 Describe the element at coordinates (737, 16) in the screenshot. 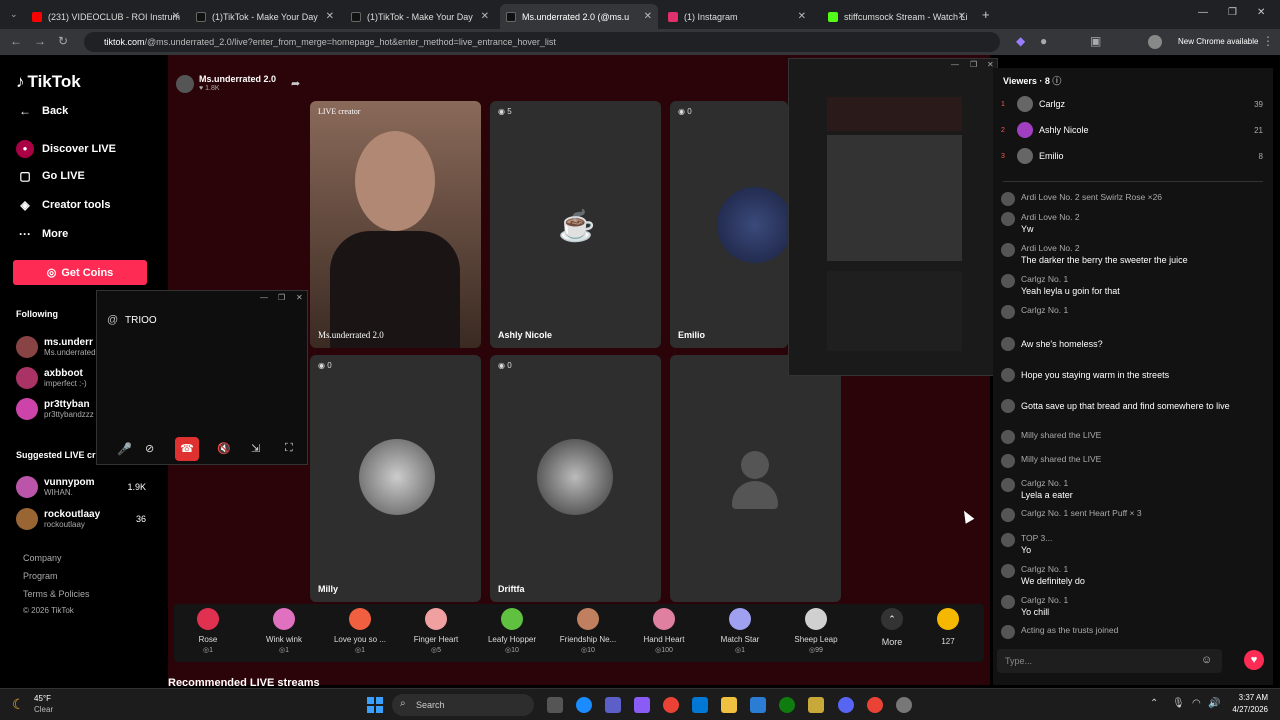

I see `tab-5: (1) Instagram ✕` at that location.